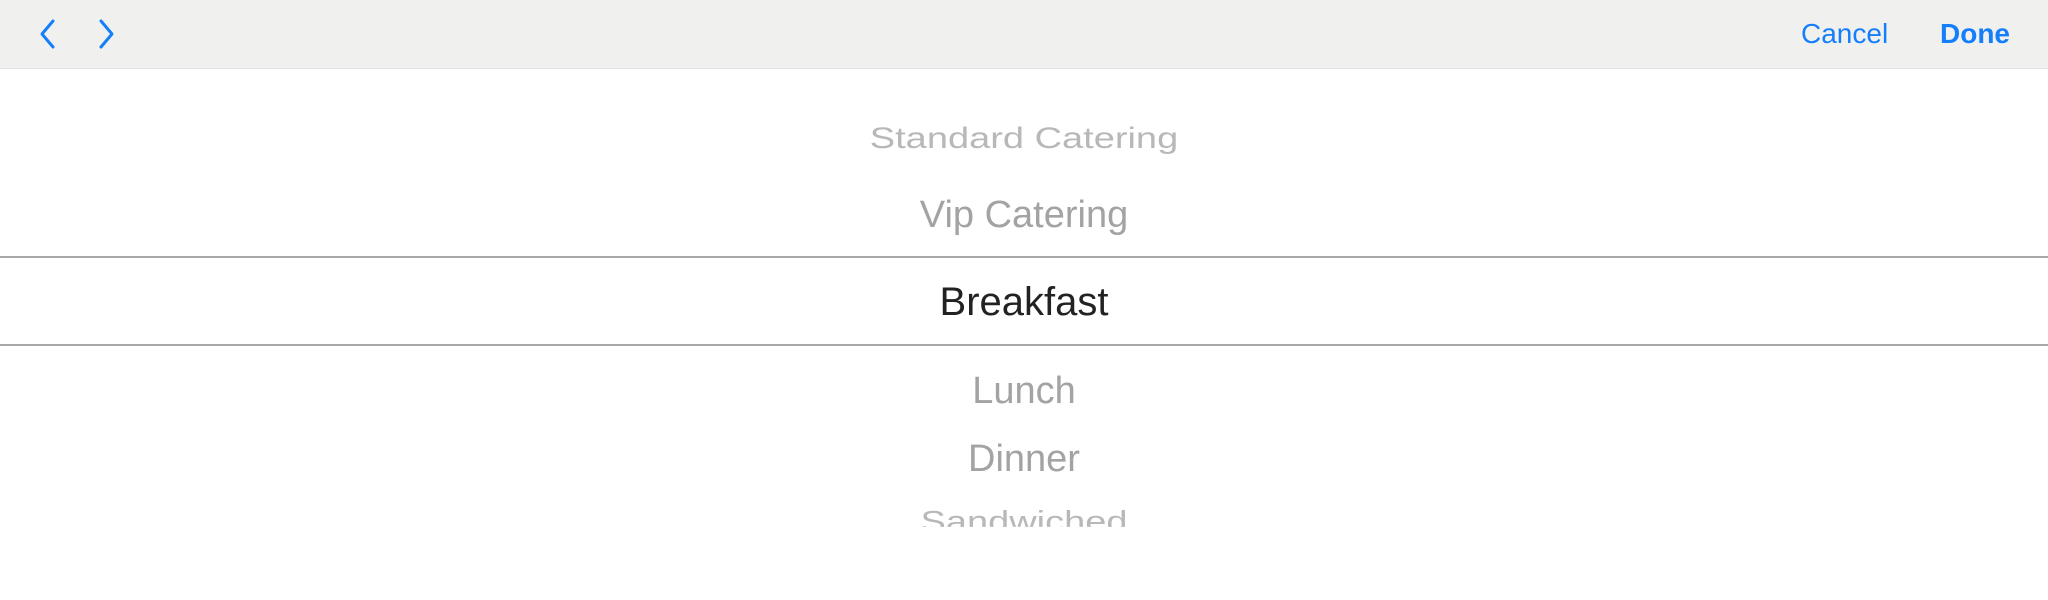 The height and width of the screenshot is (600, 2048). What do you see at coordinates (1024, 302) in the screenshot?
I see `picker-row-selected: Breakfast` at bounding box center [1024, 302].